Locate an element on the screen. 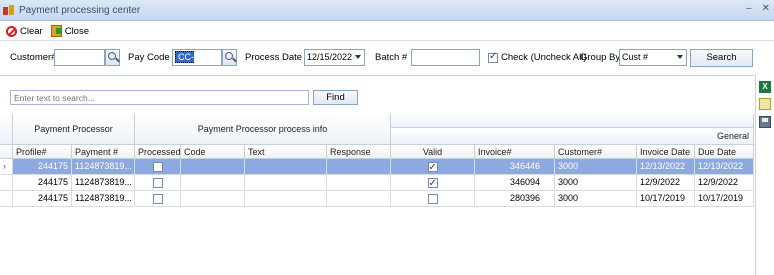 The height and width of the screenshot is (275, 774). clear-label: Clear is located at coordinates (31, 31).